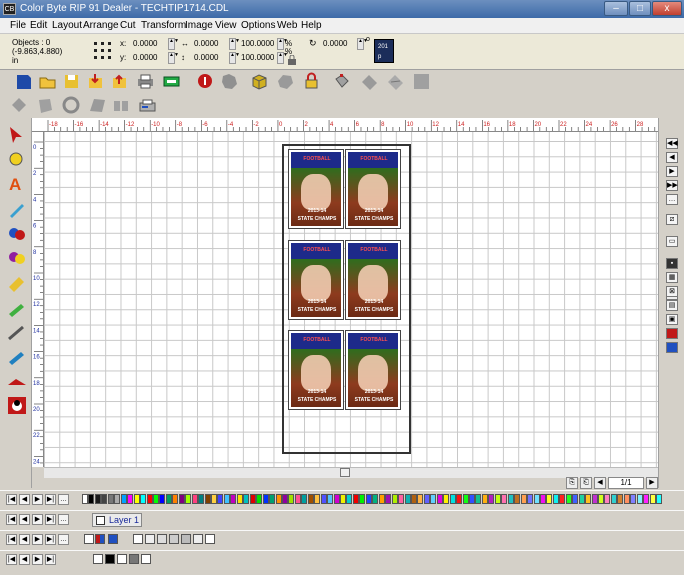  Describe the element at coordinates (292, 59) in the screenshot. I see `lock-ratio-icon` at that location.